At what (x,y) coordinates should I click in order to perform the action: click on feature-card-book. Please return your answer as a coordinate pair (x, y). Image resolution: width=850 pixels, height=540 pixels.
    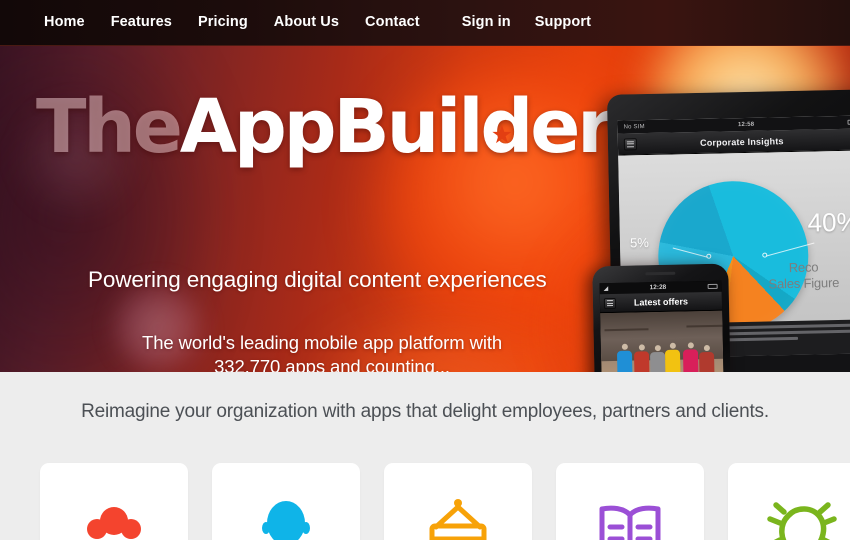
    Looking at the image, I should click on (630, 501).